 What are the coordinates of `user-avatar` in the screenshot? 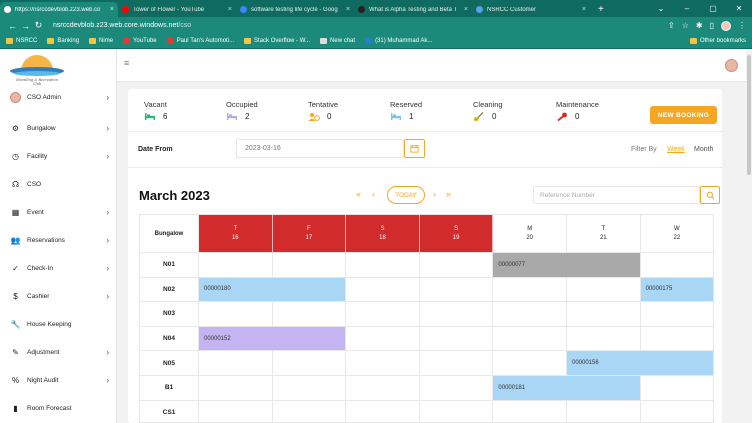 It's located at (731, 65).